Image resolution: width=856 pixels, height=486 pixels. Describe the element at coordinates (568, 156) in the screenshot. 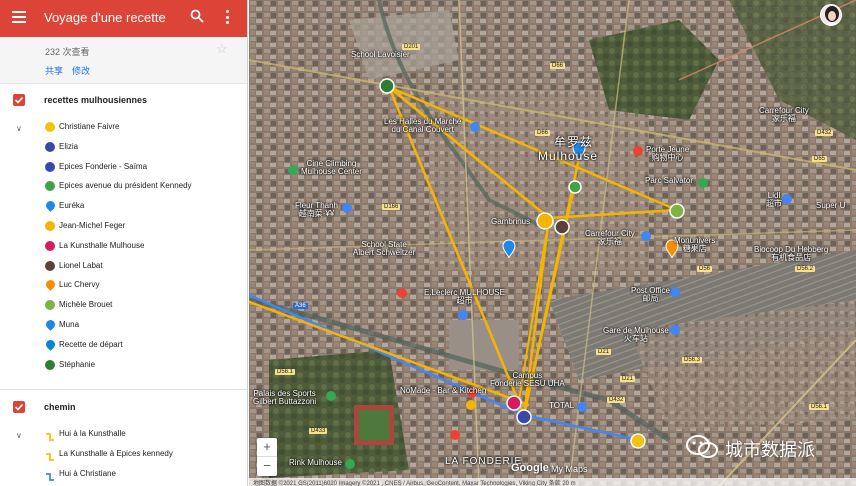

I see `map-label: Mulhouse` at that location.